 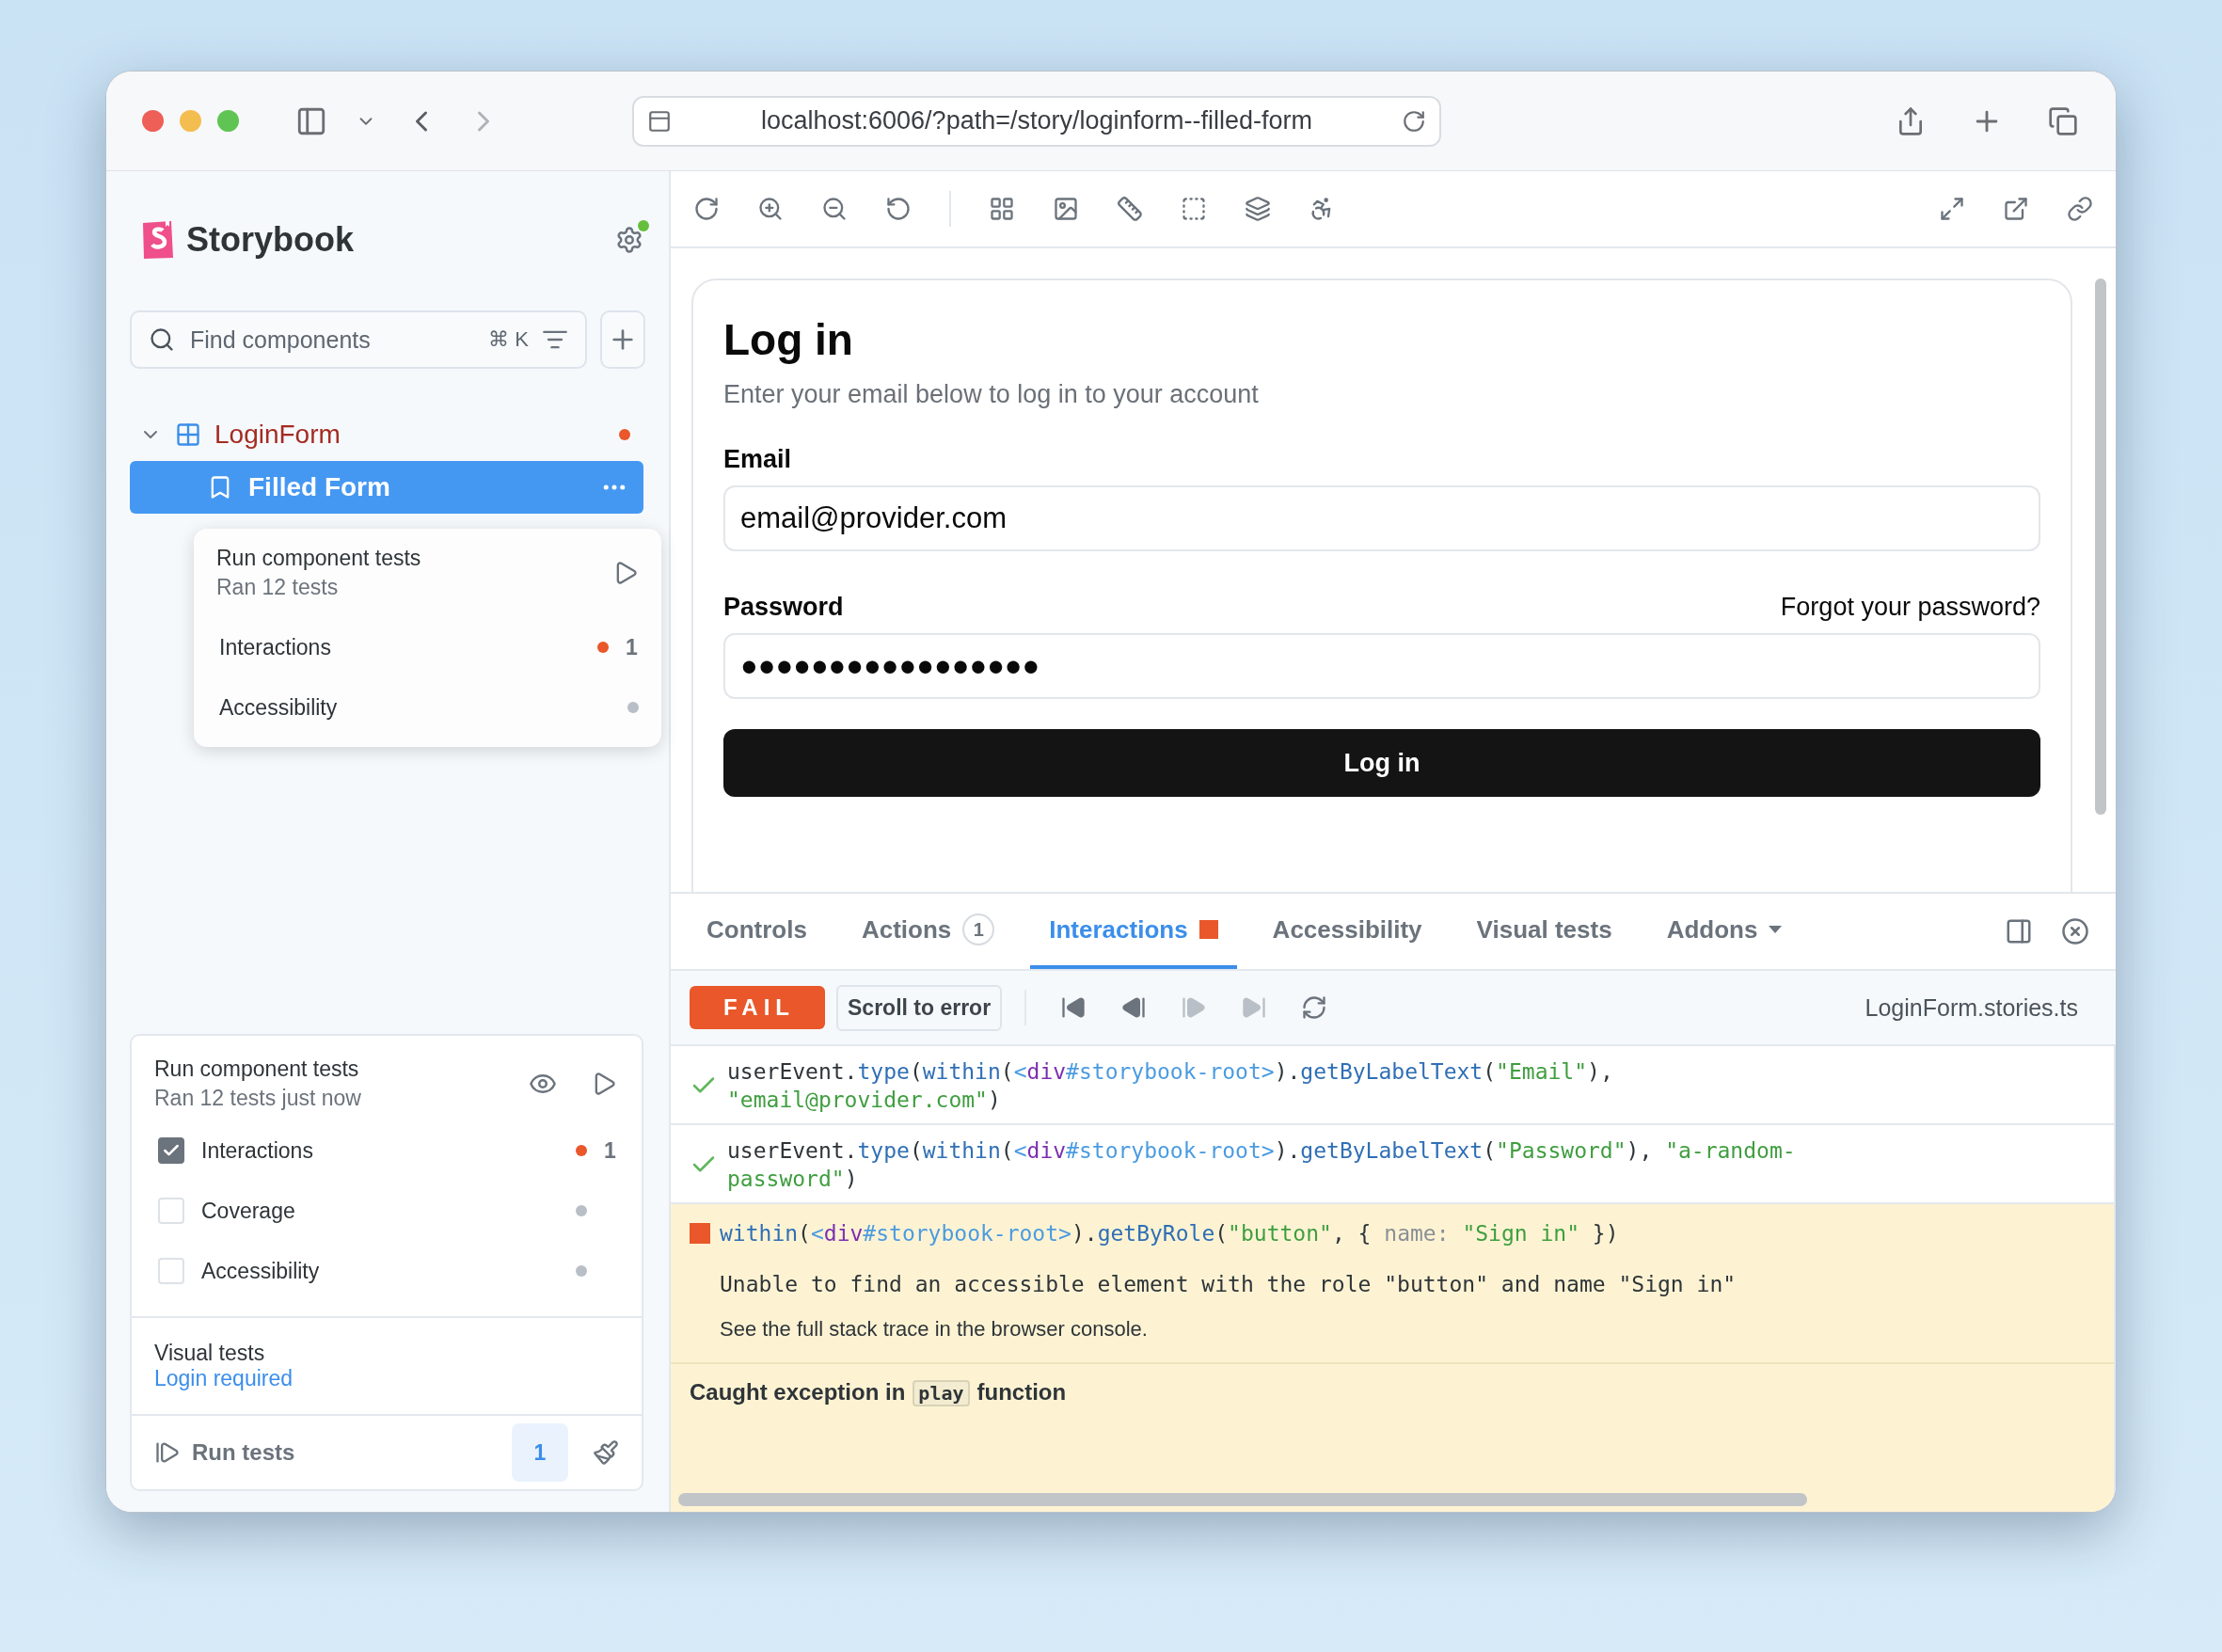 I want to click on run-tests-button: Run tests, so click(x=327, y=1452).